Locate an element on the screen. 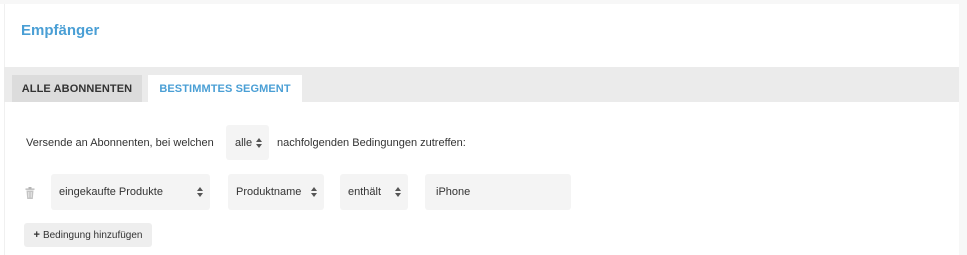 The width and height of the screenshot is (967, 255). condition-field-value: eingekaufte Produkte is located at coordinates (111, 192).